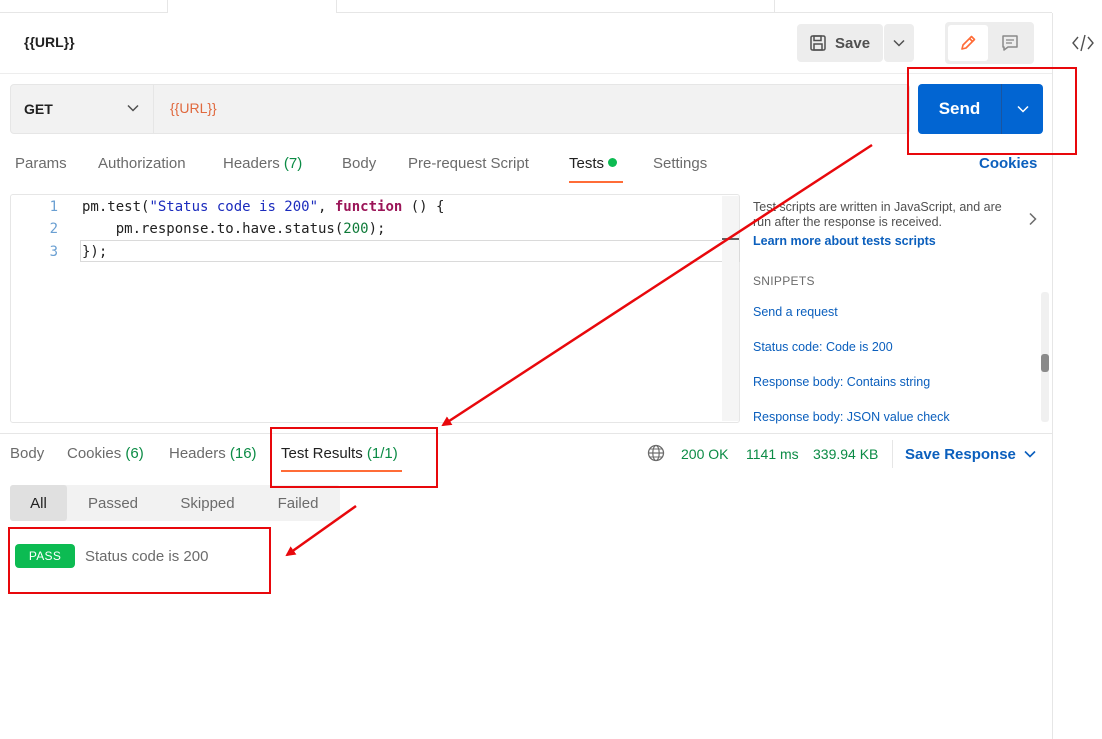 This screenshot has height=739, width=1102. What do you see at coordinates (526, 6) in the screenshot?
I see `tab-strip` at bounding box center [526, 6].